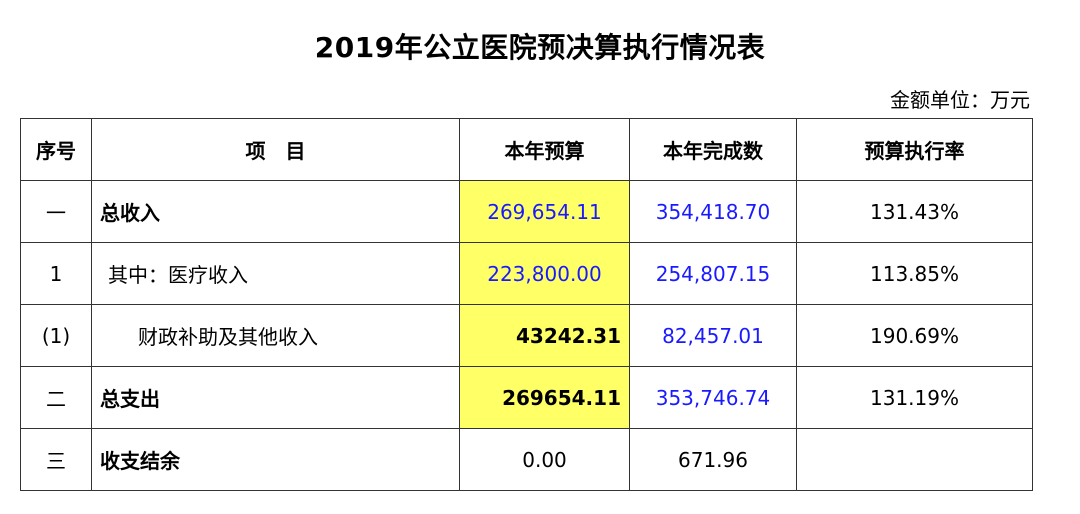 Image resolution: width=1080 pixels, height=514 pixels. I want to click on row-item: 总支出, so click(275, 397).